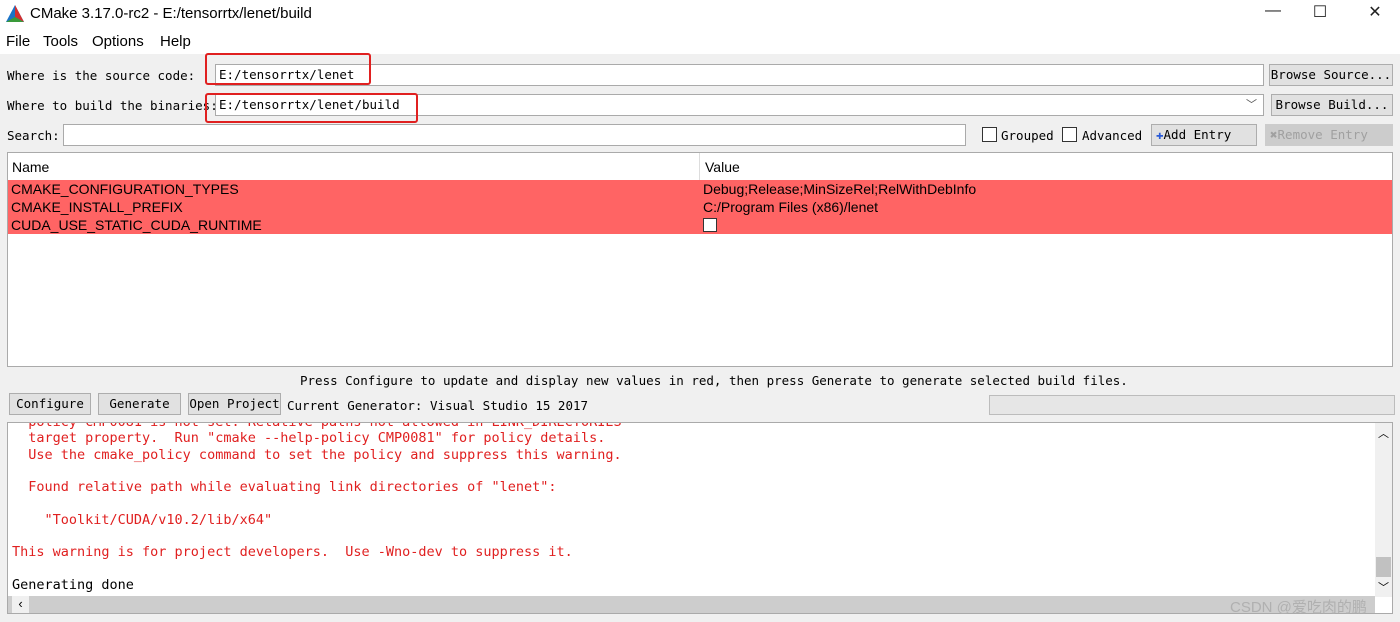  I want to click on entry-value: C:/Program Files (x86)/lenet, so click(790, 207).